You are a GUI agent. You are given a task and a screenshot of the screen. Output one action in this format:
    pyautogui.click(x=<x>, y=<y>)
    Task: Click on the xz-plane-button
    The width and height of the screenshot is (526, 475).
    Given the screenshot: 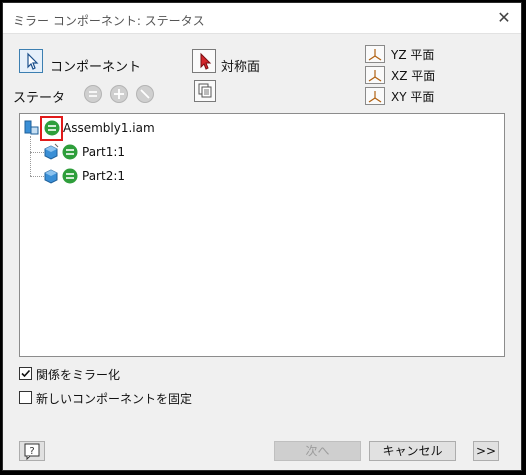 What is the action you would take?
    pyautogui.click(x=375, y=75)
    